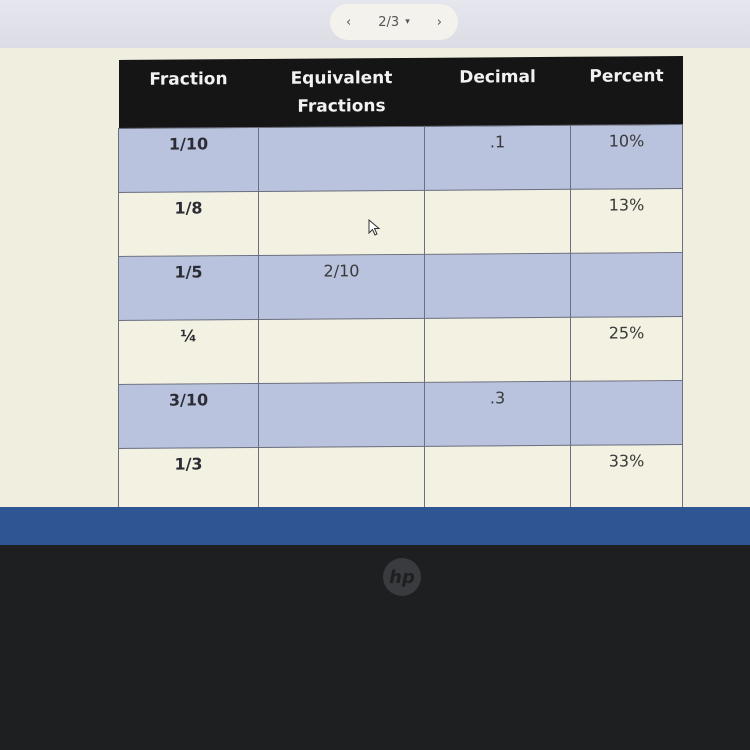  I want to click on page-indicator: 2/3, so click(388, 22).